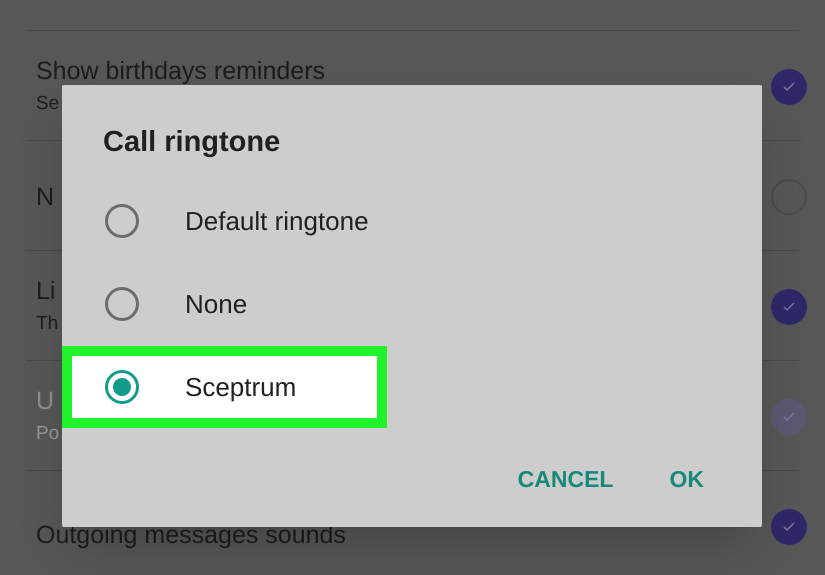  I want to click on dialog-title: Call ringtone, so click(191, 142).